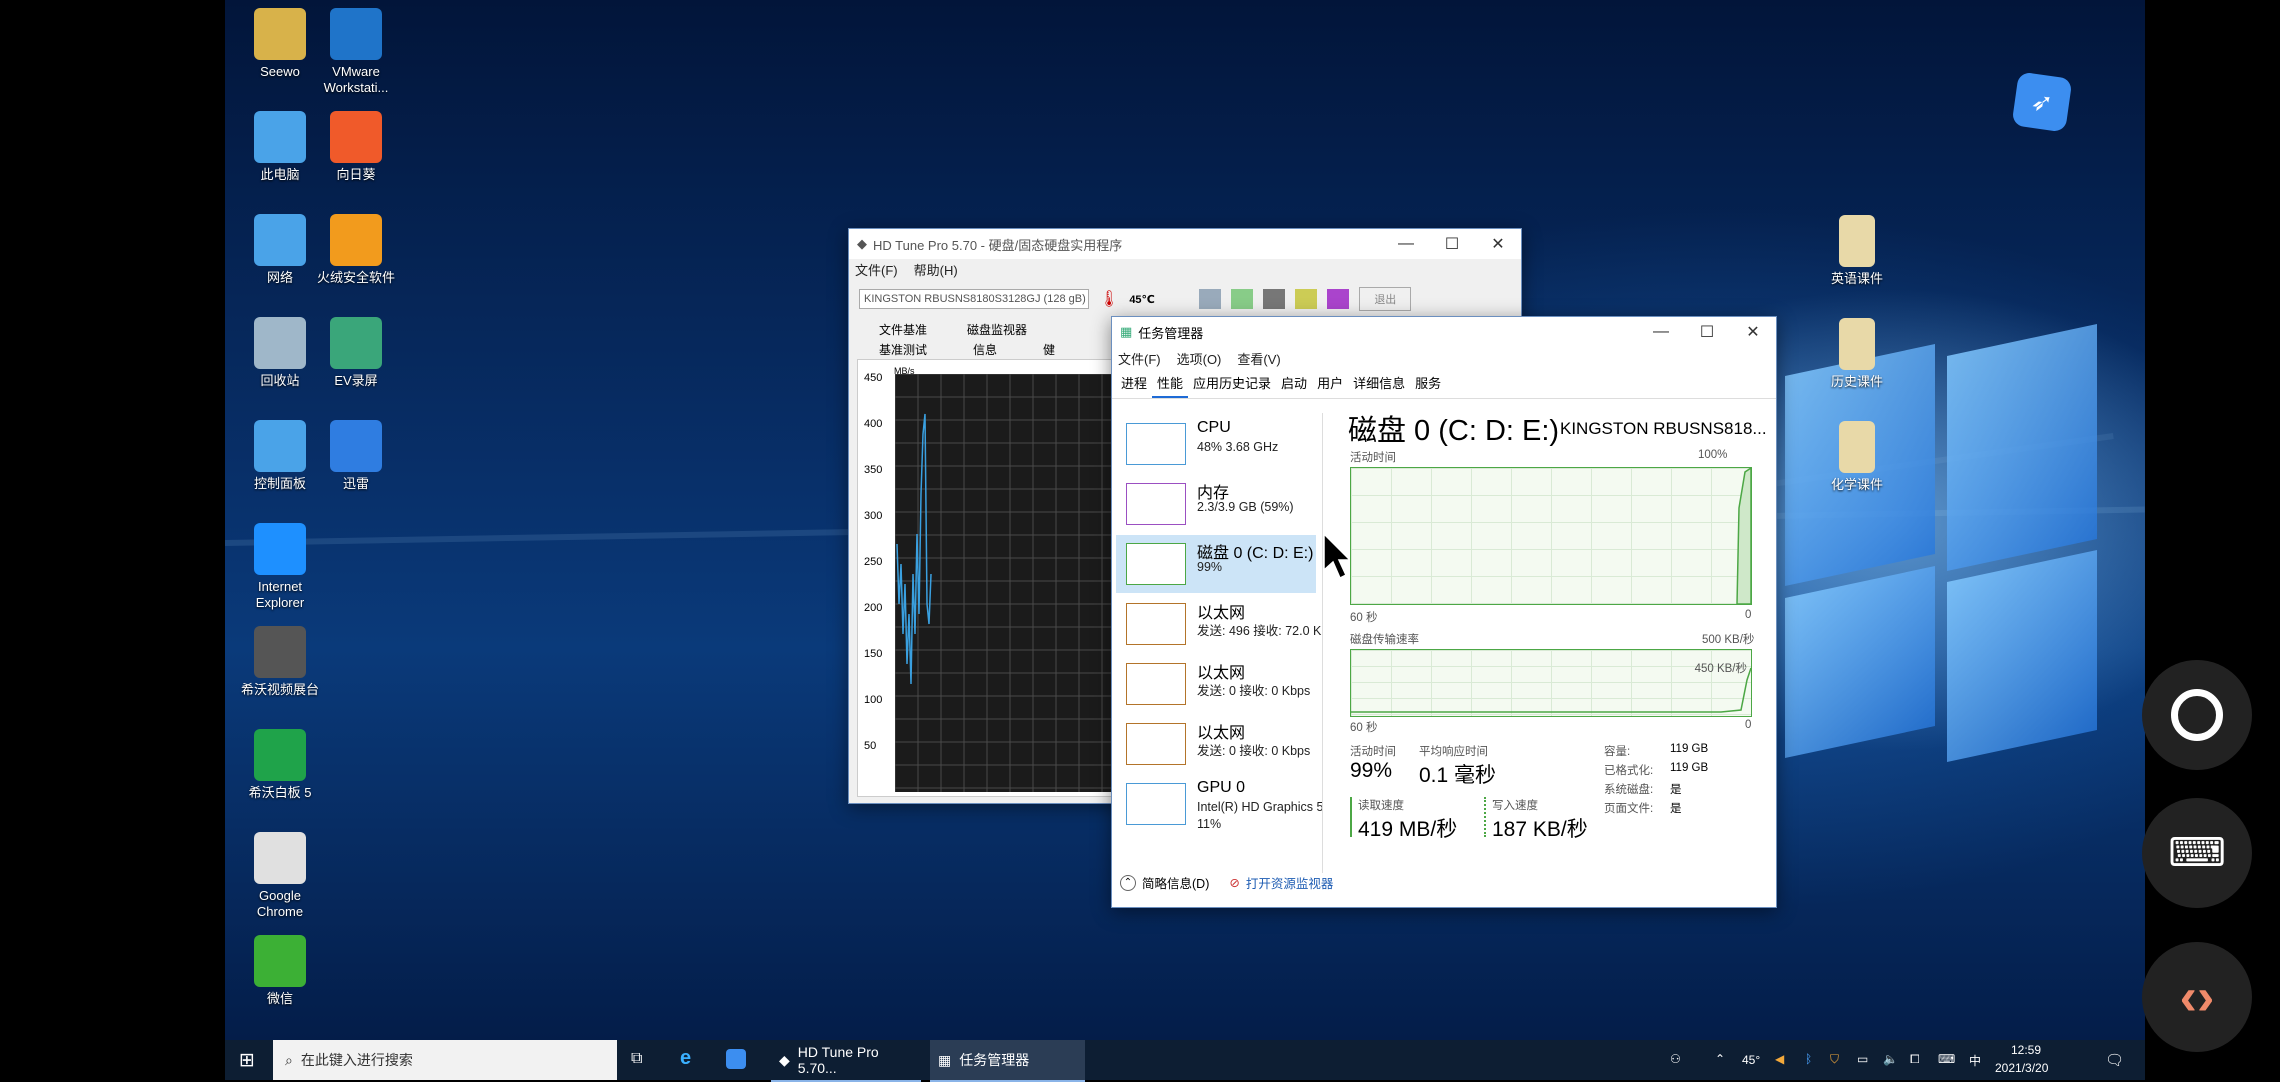 The width and height of the screenshot is (2280, 1082). Describe the element at coordinates (974, 299) in the screenshot. I see `drive-select: KINGSTON RBUSNS8180S3128GJ (128 gB)` at that location.